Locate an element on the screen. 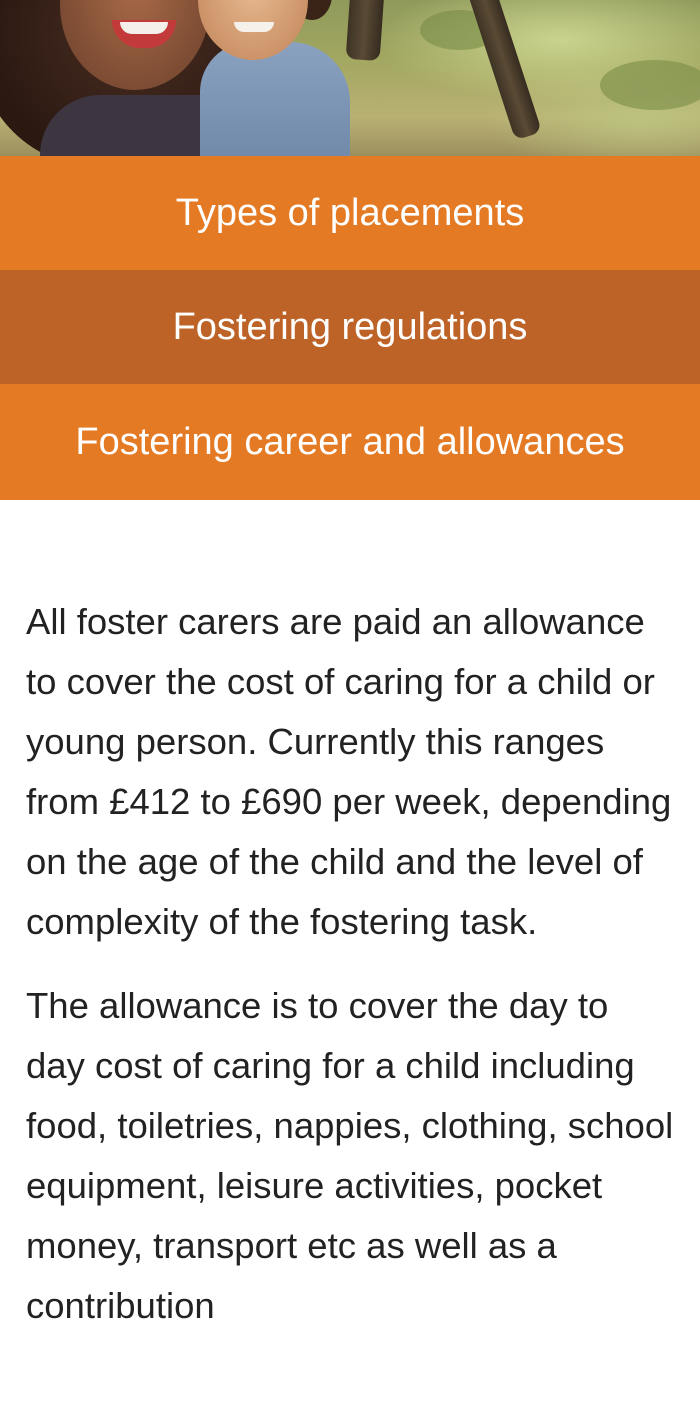 This screenshot has width=700, height=1416. hero-woman-teeth is located at coordinates (144, 28).